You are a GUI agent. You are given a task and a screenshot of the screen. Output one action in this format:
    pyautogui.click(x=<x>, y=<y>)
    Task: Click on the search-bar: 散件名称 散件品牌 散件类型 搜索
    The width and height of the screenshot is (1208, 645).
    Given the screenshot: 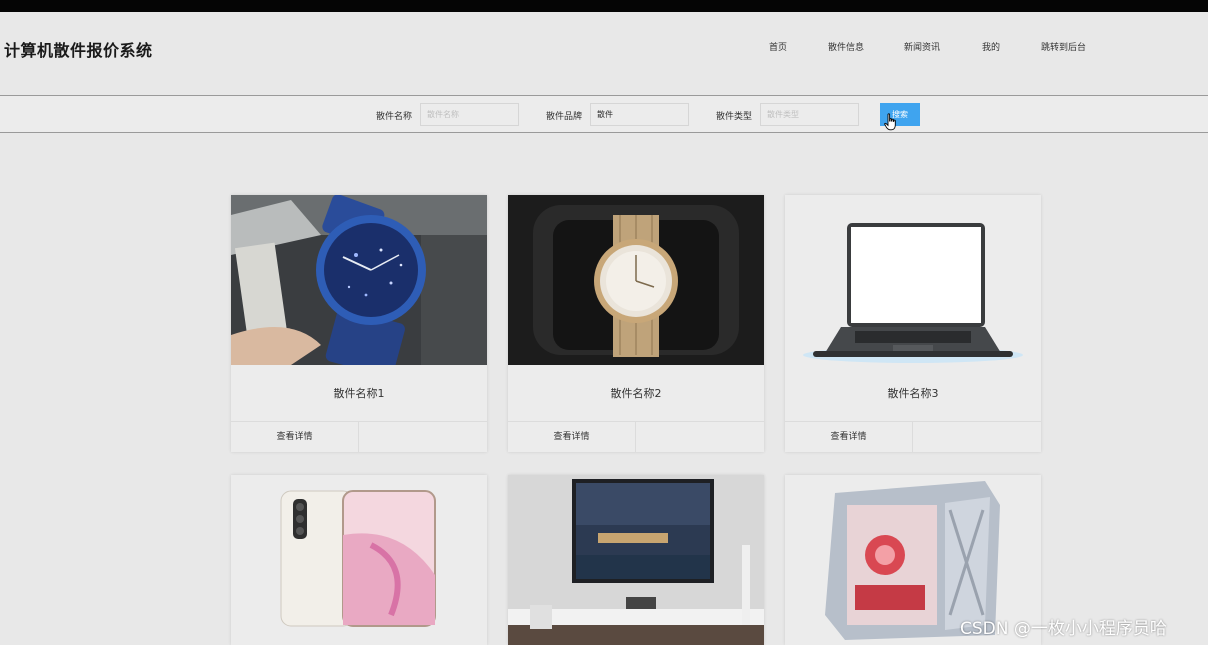 What is the action you would take?
    pyautogui.click(x=604, y=114)
    